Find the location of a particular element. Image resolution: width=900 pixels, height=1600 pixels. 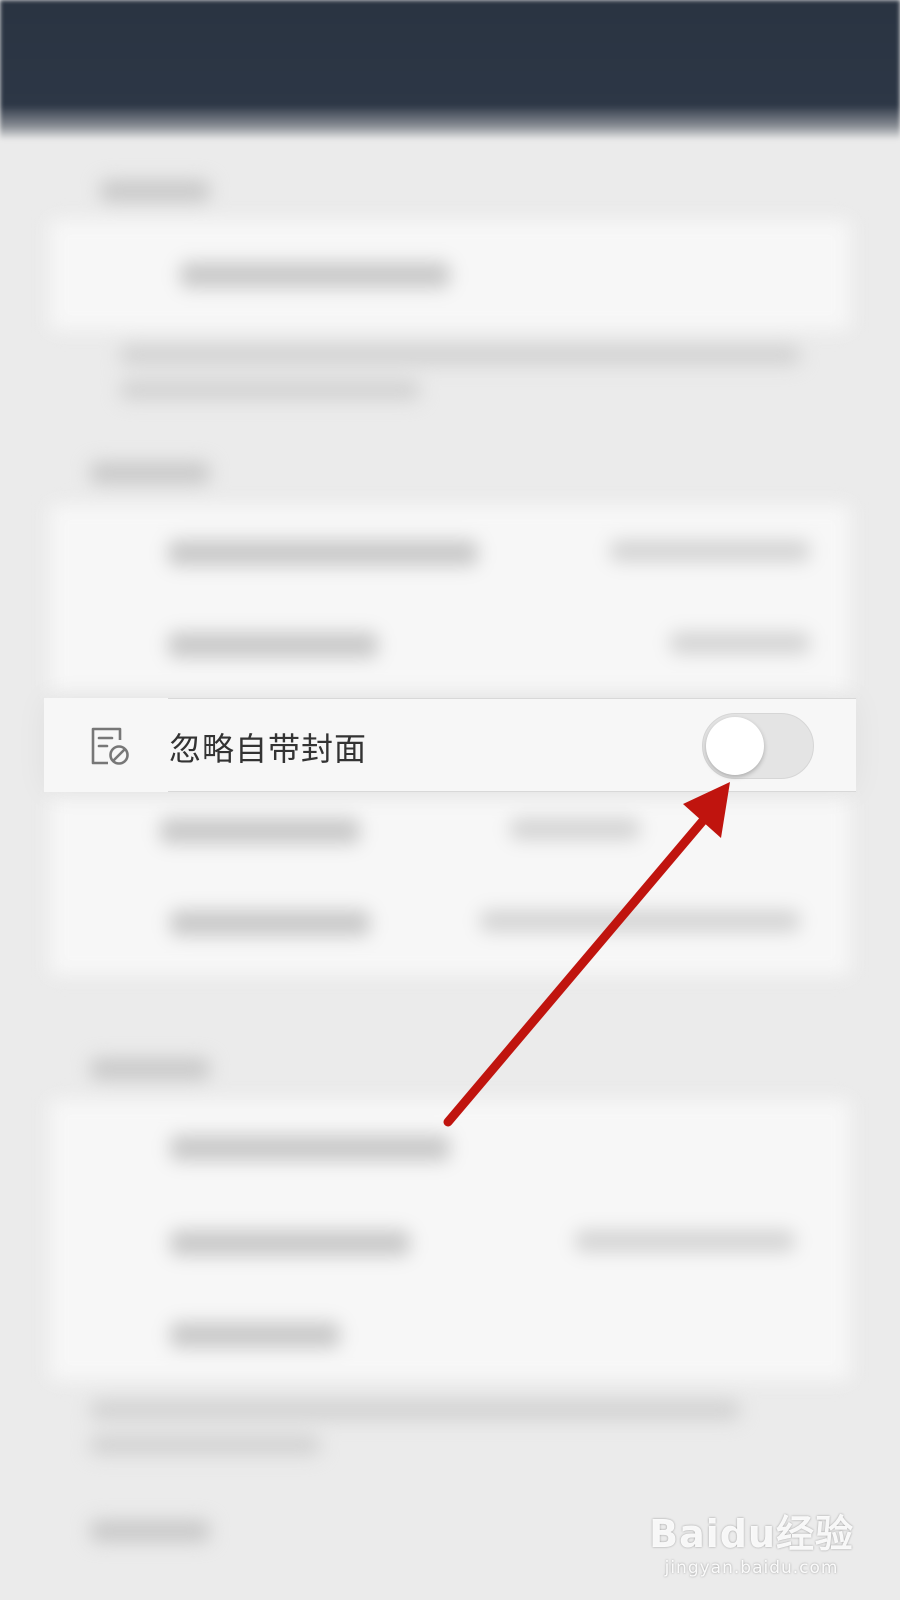

baidu-watermark: Baidu经验 jingyan.baidu.com is located at coordinates (751, 1540).